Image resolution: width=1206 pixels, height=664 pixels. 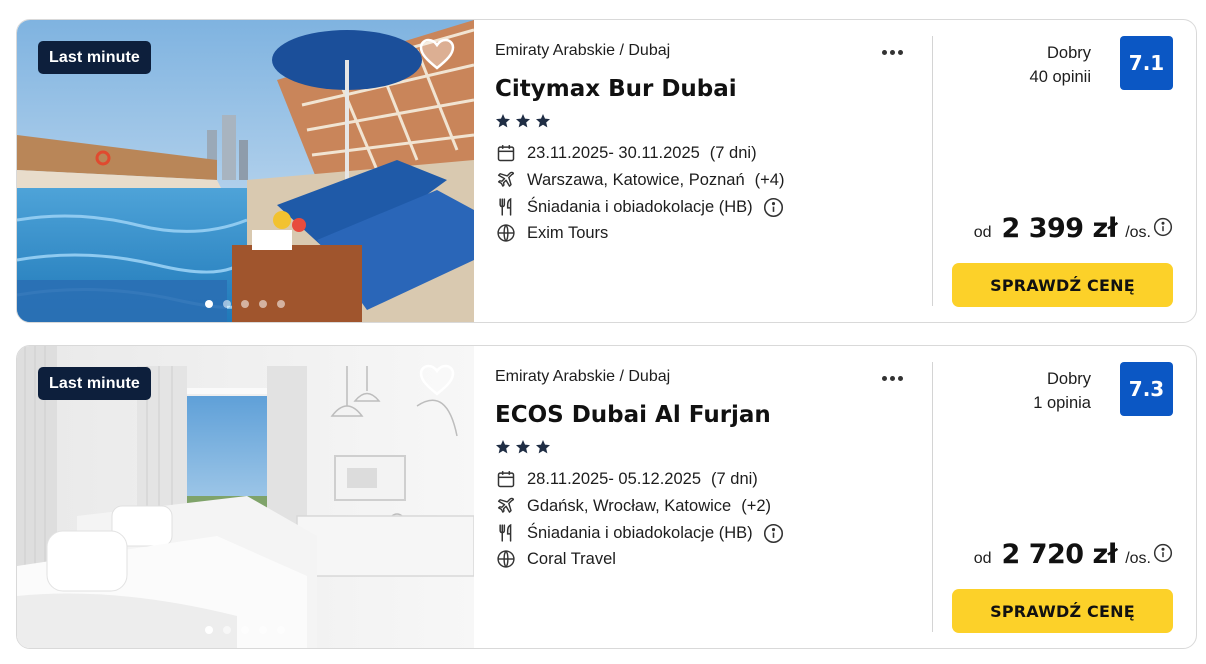 I want to click on departures-row: Warszawa, Katowice, Poznań (+4), so click(x=639, y=180).